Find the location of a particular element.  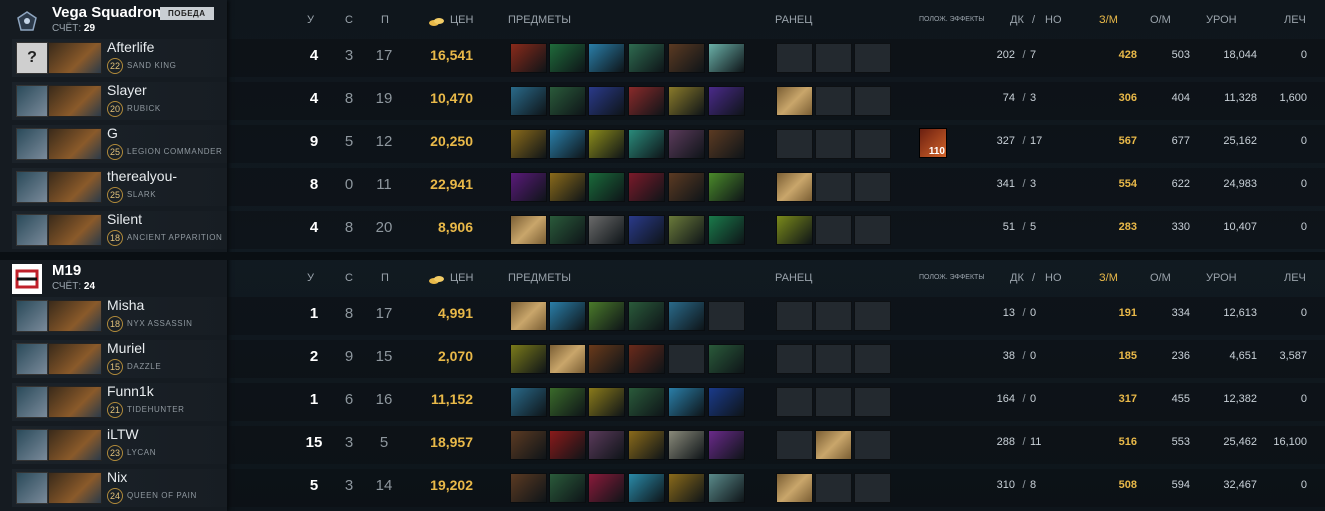

header-items: ПРЕДМЕТЫ is located at coordinates (539, 278).